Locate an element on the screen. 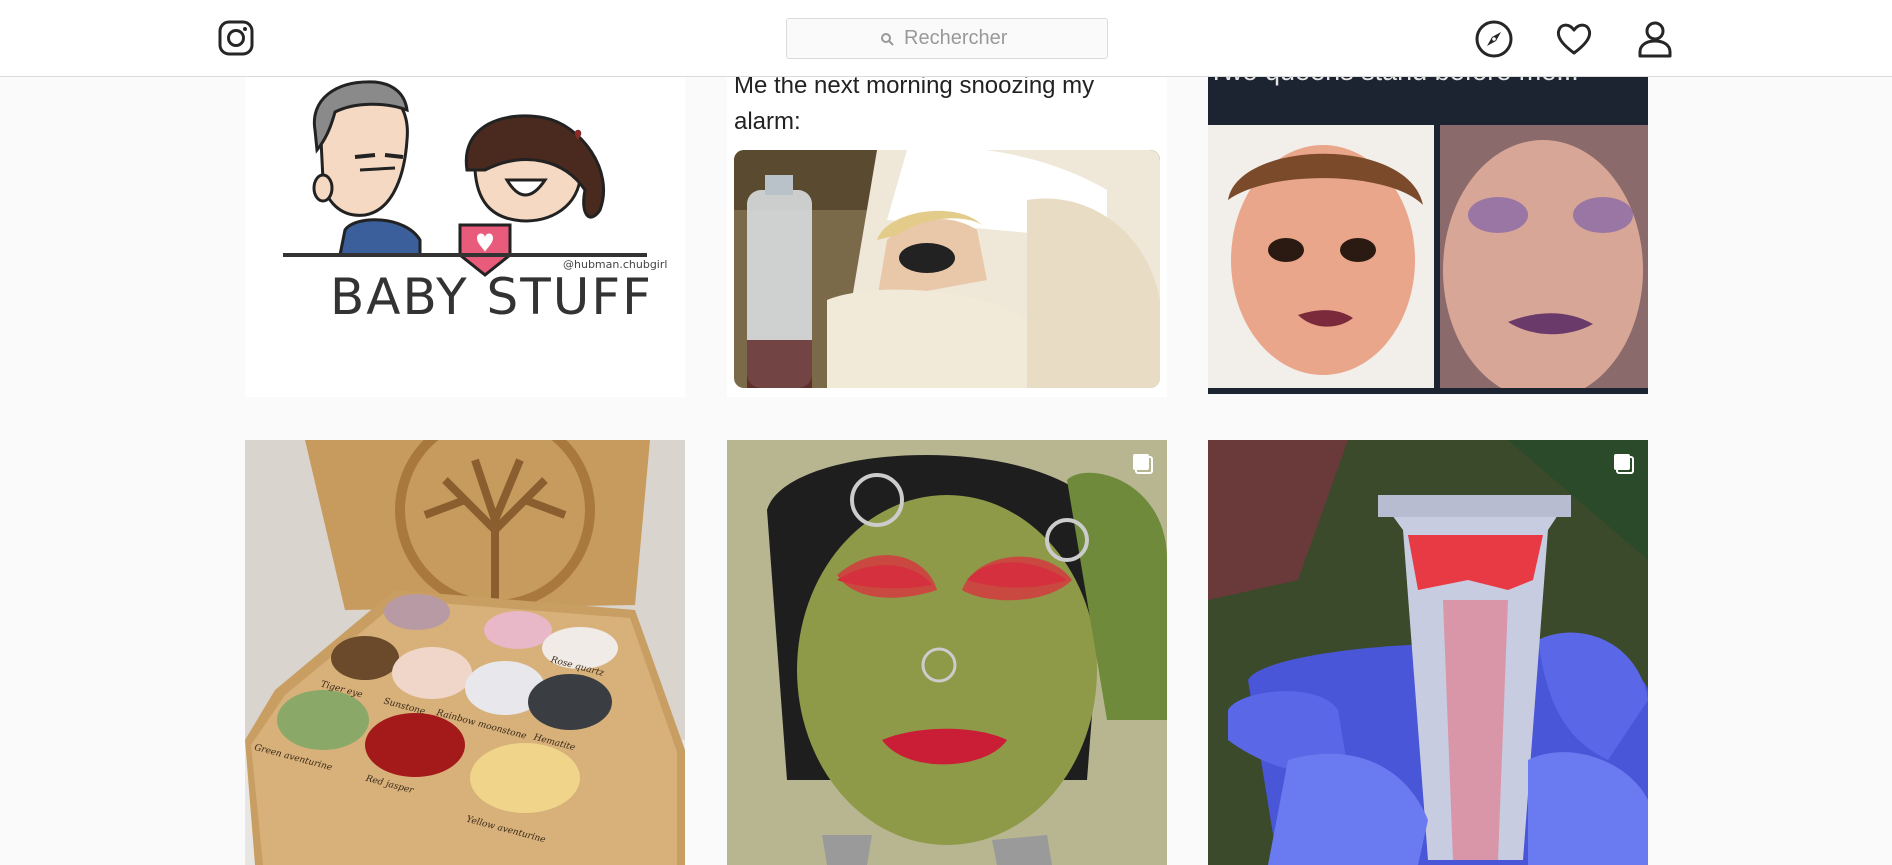 The image size is (1892, 865). queens-meme-photo is located at coordinates (1428, 259).